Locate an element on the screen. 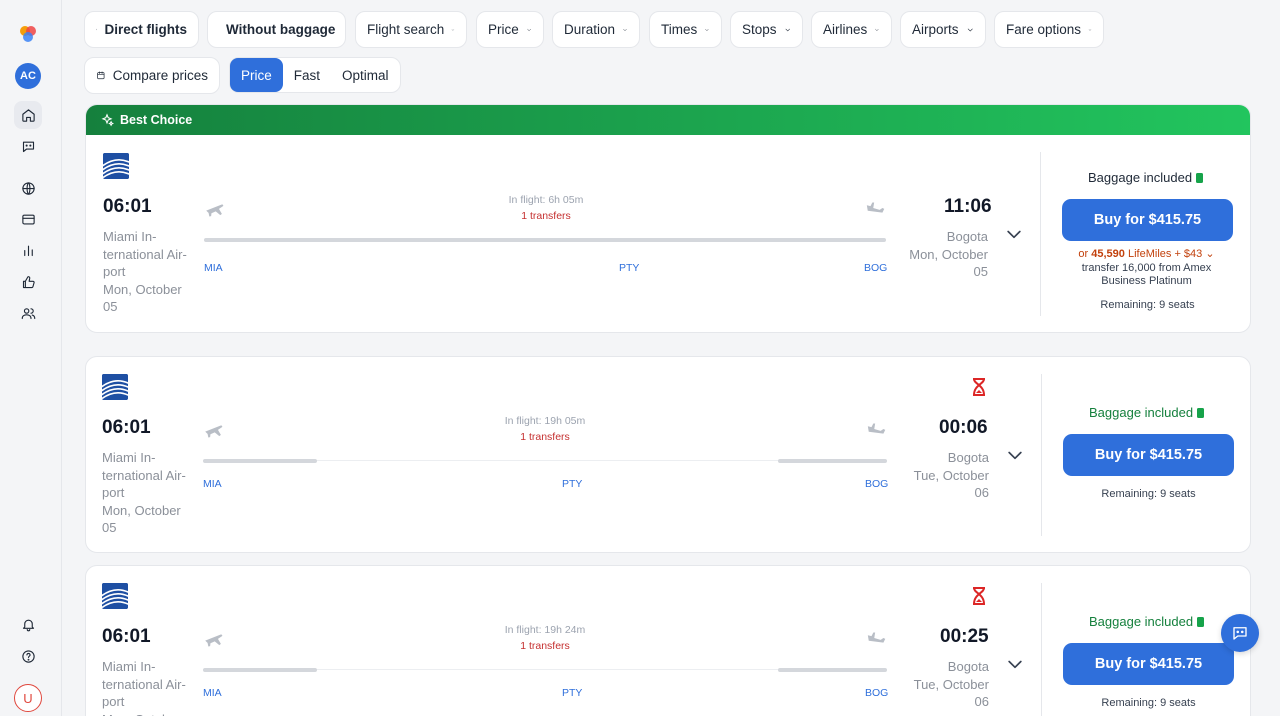 The image size is (1280, 716). price-filter-label: Price is located at coordinates (503, 29).